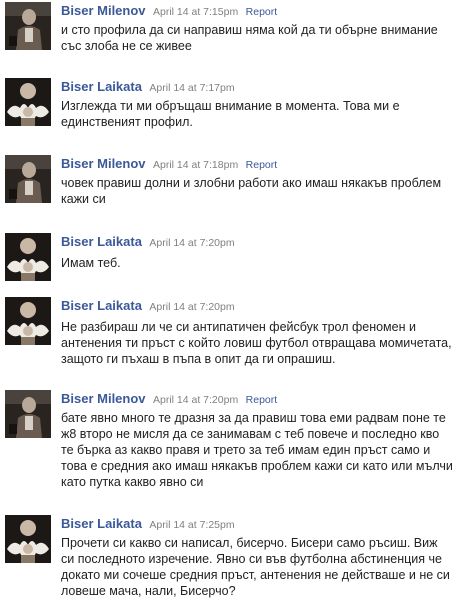  What do you see at coordinates (91, 263) in the screenshot?
I see `comment-text: Имам теб.` at bounding box center [91, 263].